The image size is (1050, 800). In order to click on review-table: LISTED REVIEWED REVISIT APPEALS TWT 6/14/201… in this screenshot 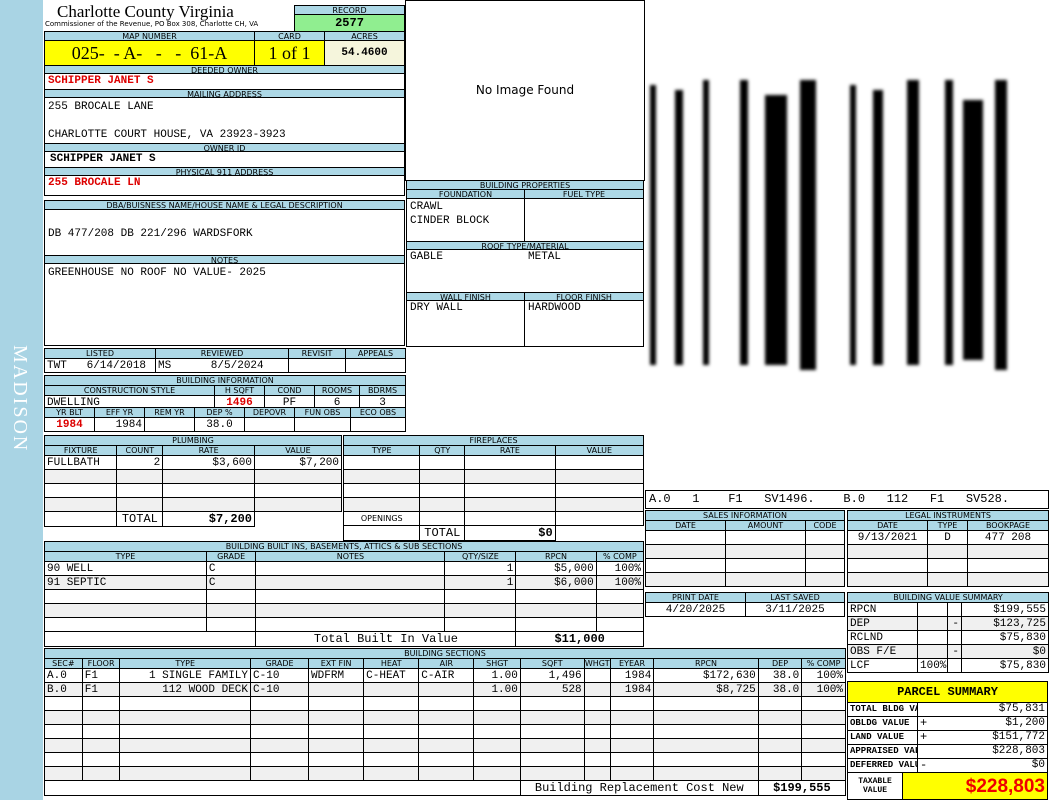, I will do `click(225, 360)`.